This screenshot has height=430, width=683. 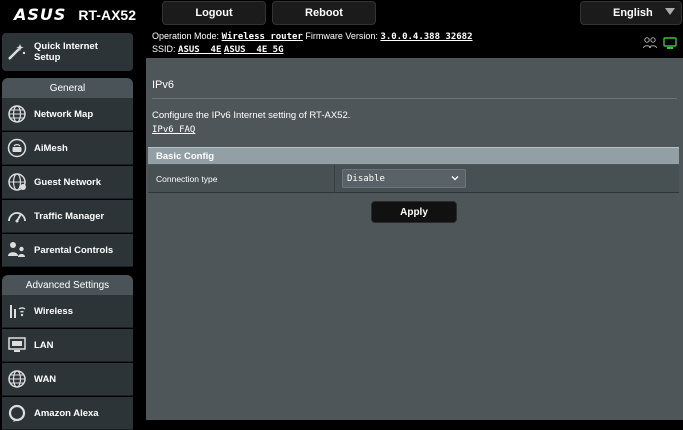 What do you see at coordinates (67, 379) in the screenshot?
I see `sidebar-item-wan: WAN` at bounding box center [67, 379].